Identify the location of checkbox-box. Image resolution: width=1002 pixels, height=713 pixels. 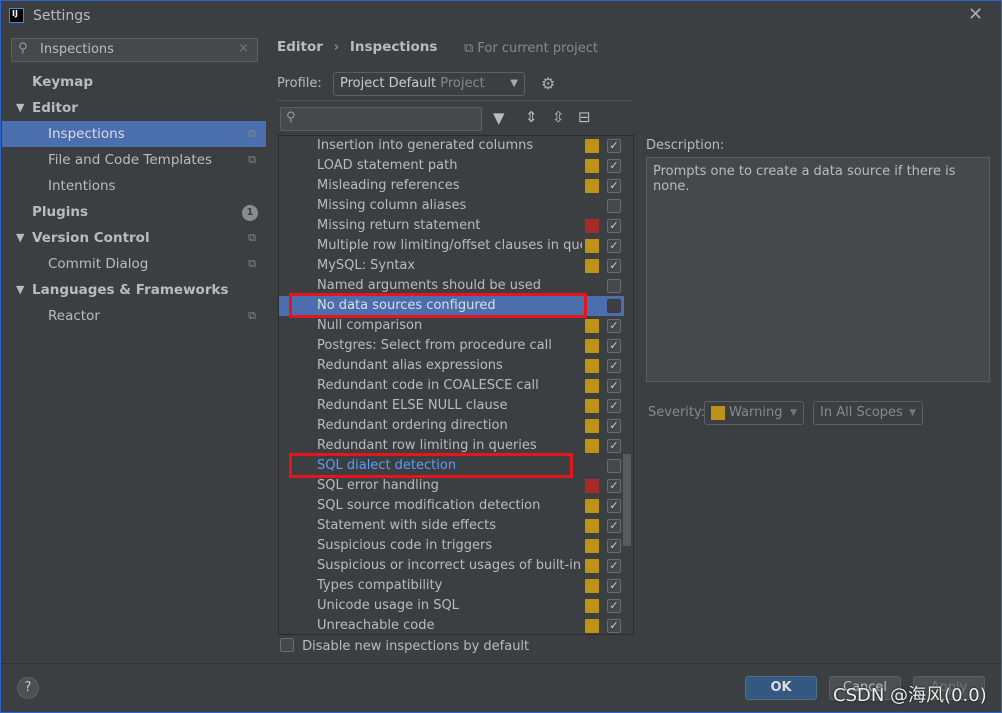
(287, 645).